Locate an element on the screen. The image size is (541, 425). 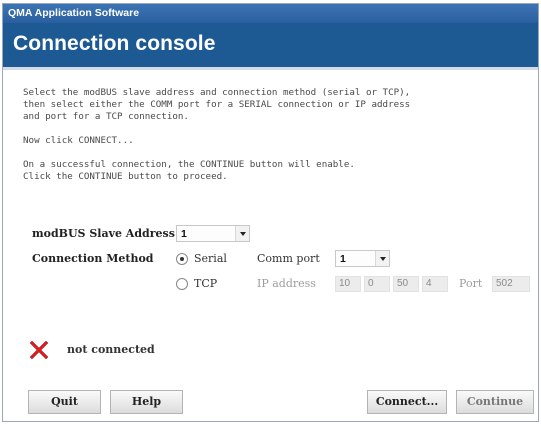
ip-octet-2-input: 0 is located at coordinates (377, 284).